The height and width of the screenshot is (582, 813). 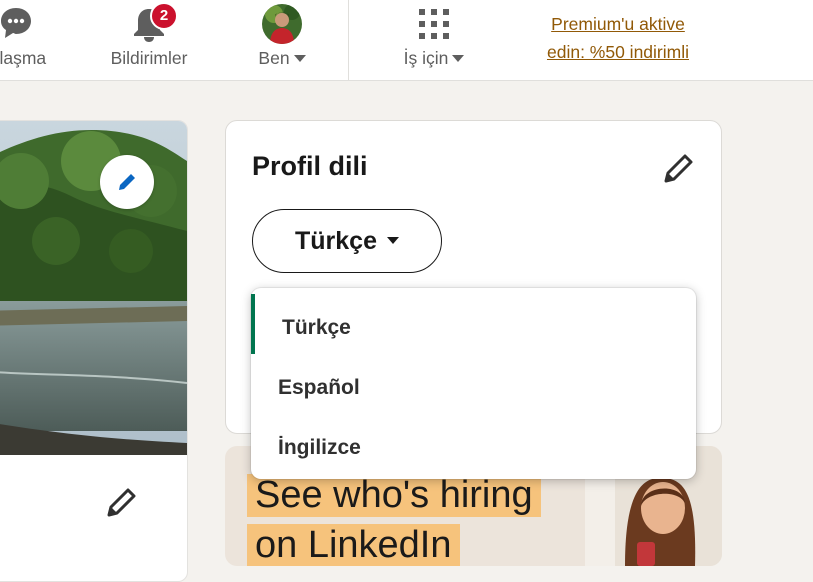 What do you see at coordinates (473, 324) in the screenshot?
I see `language-option-turkish: Türkçe` at bounding box center [473, 324].